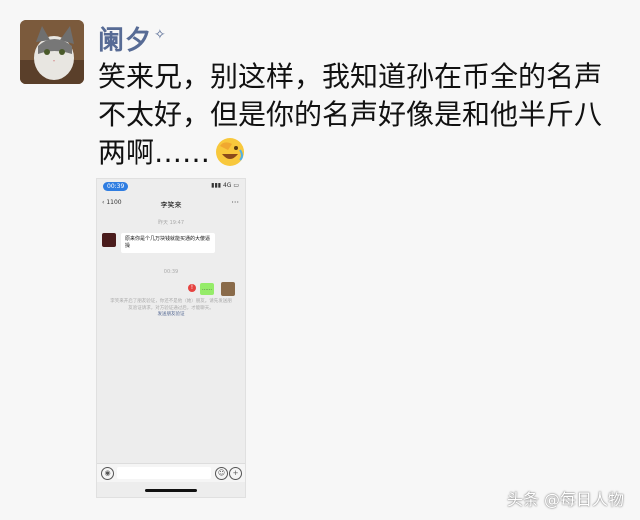 The width and height of the screenshot is (640, 520). I want to click on message-input, so click(164, 473).